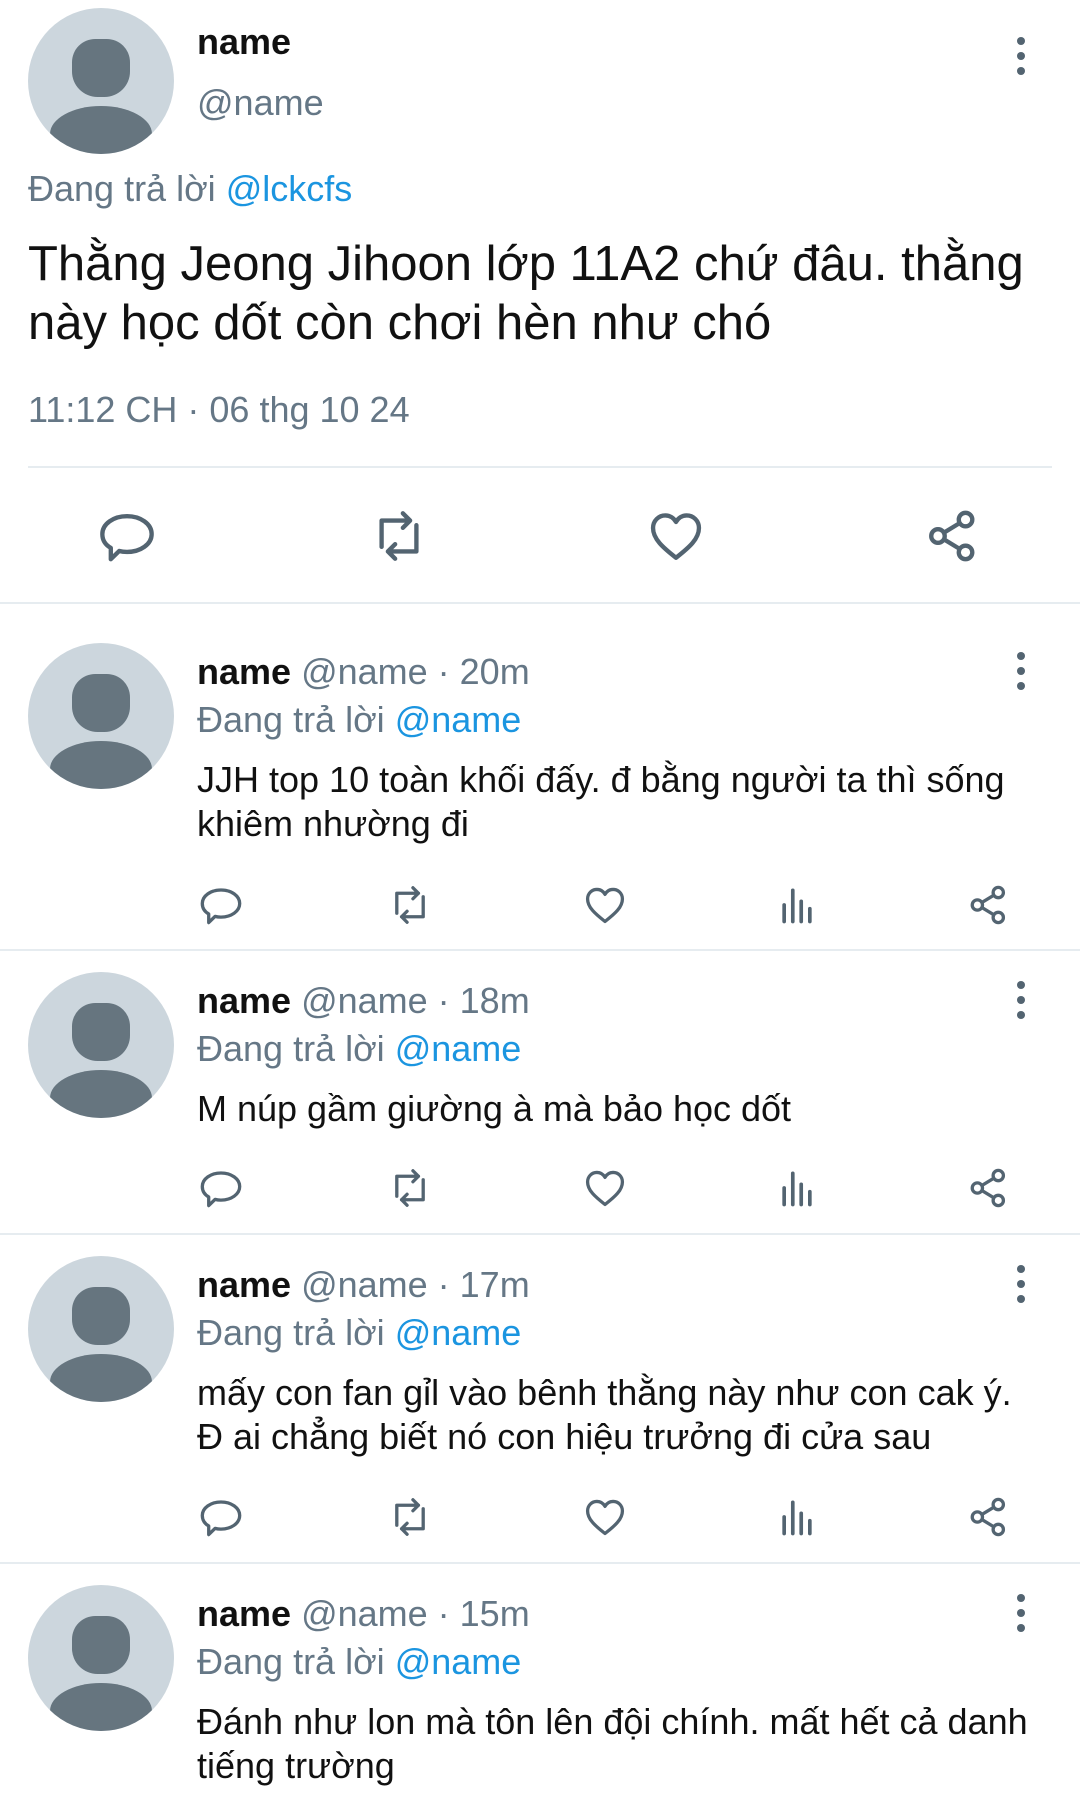  I want to click on replying-to-mention: @lckcfs, so click(289, 188).